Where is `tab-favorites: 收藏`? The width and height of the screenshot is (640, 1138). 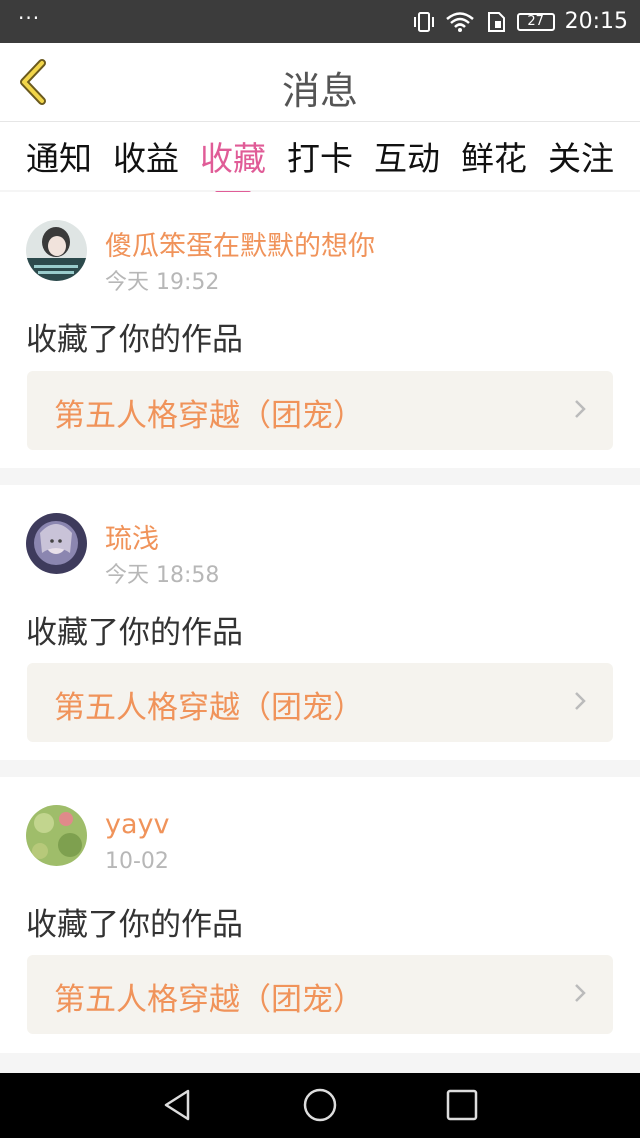 tab-favorites: 收藏 is located at coordinates (233, 163).